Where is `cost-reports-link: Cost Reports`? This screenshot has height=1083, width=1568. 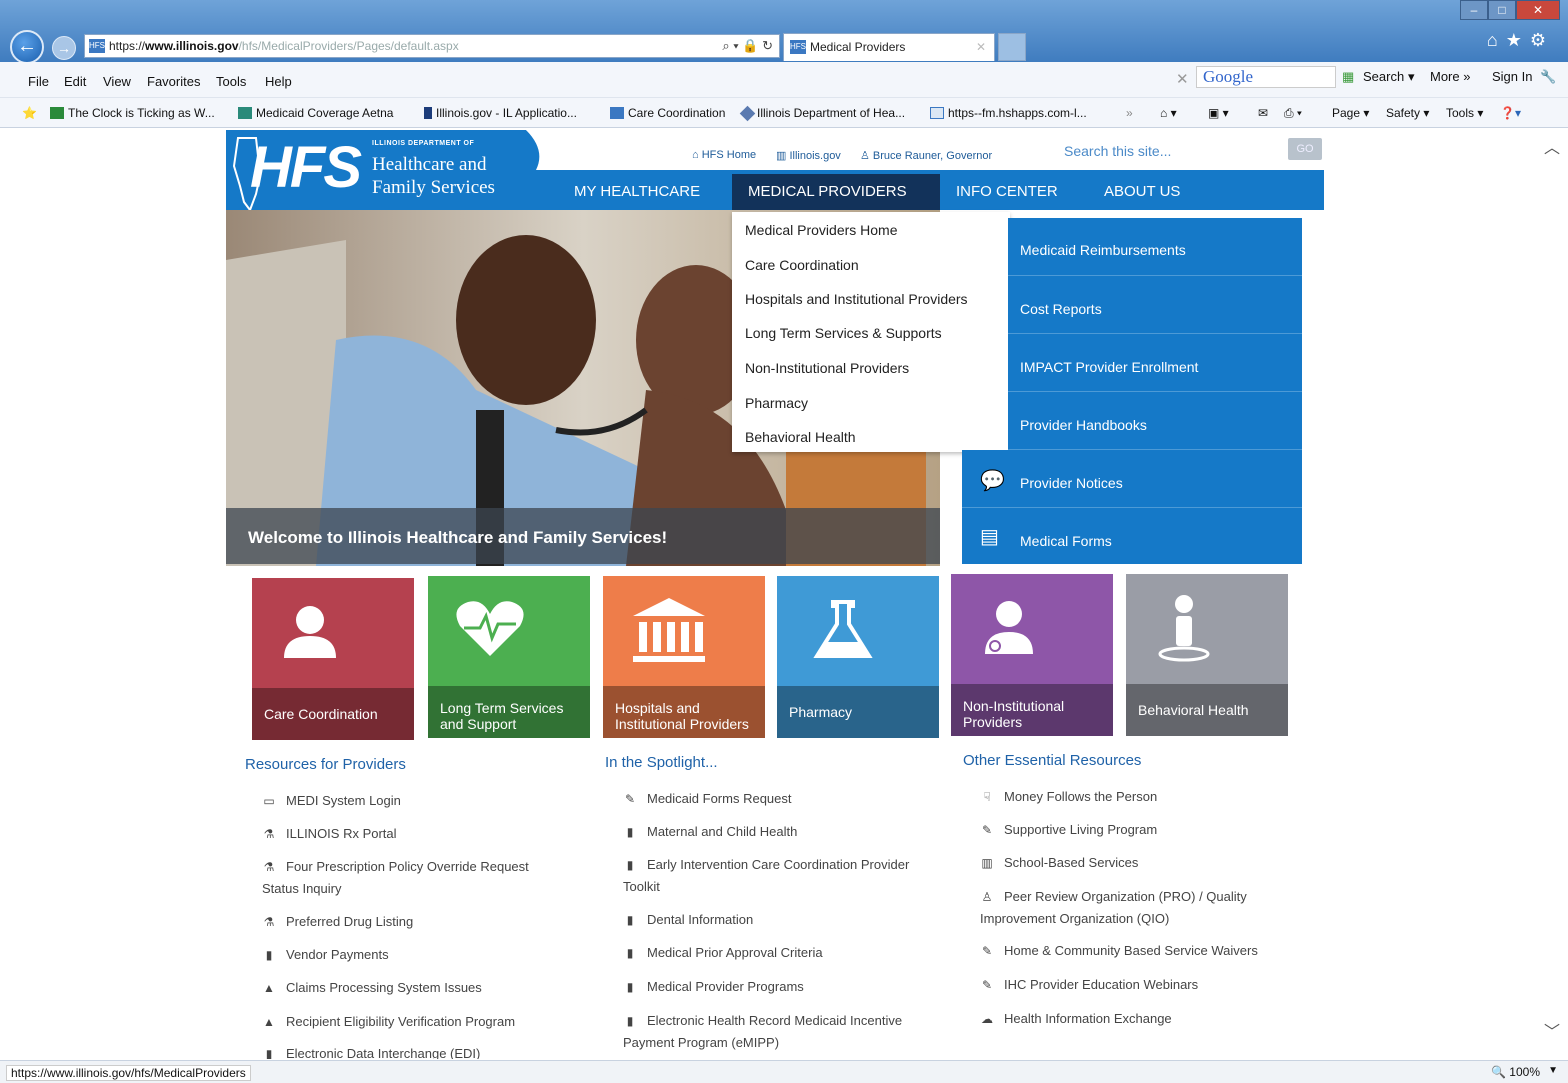
cost-reports-link: Cost Reports is located at coordinates (1155, 305).